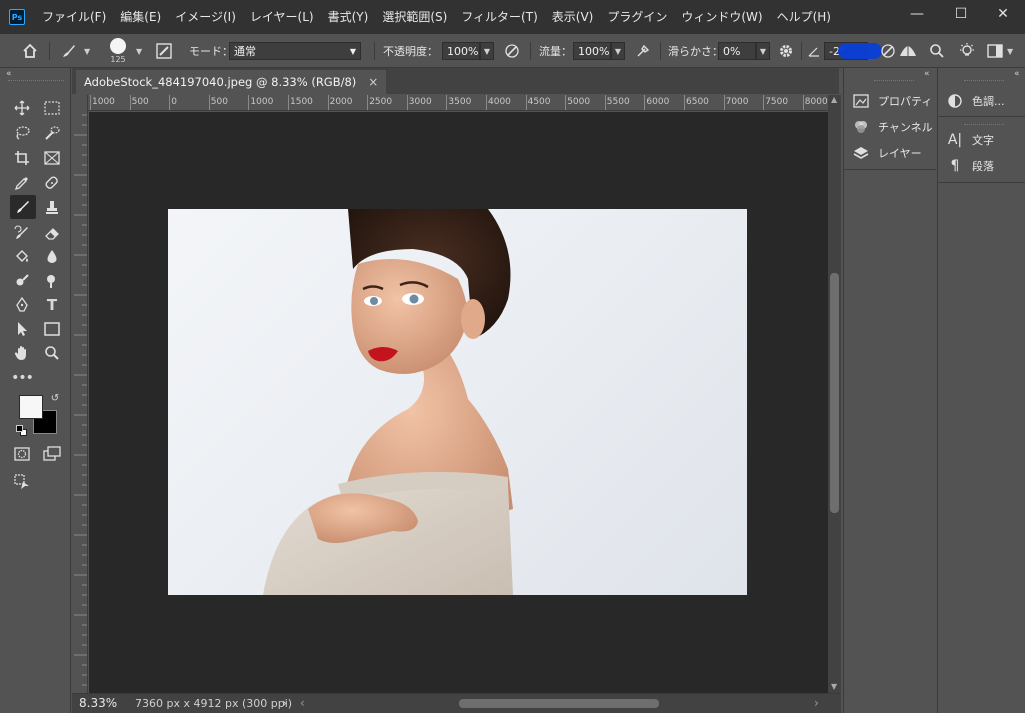 The width and height of the screenshot is (1025, 713). I want to click on eyedropper-tool-icon, so click(22, 183).